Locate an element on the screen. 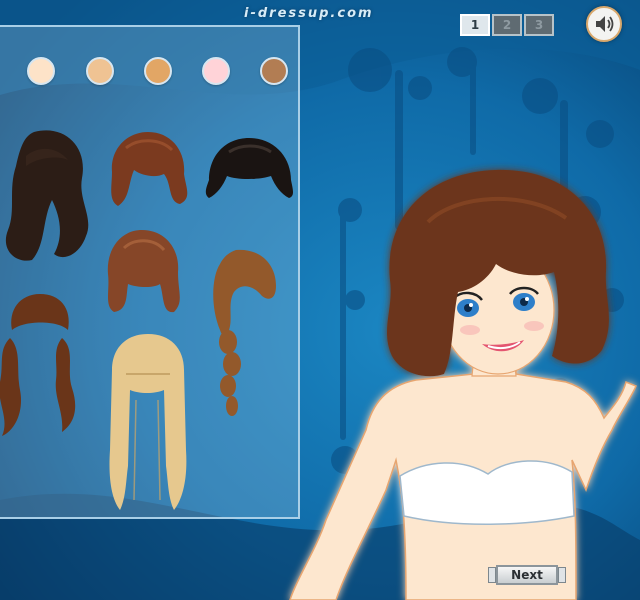  hairstyle-auburn-shoulder is located at coordinates (144, 272).